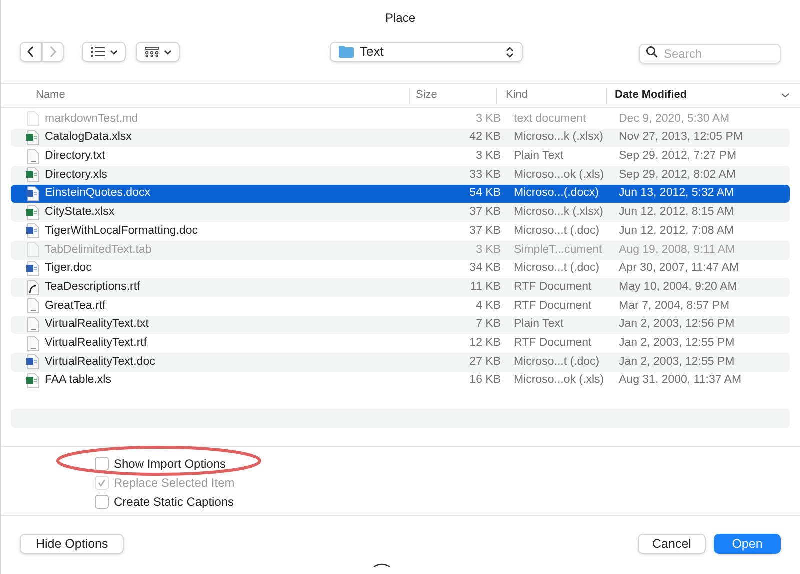 Image resolution: width=800 pixels, height=574 pixels. Describe the element at coordinates (677, 174) in the screenshot. I see `file-date: Sep 29, 2012, 8:02 AM` at that location.